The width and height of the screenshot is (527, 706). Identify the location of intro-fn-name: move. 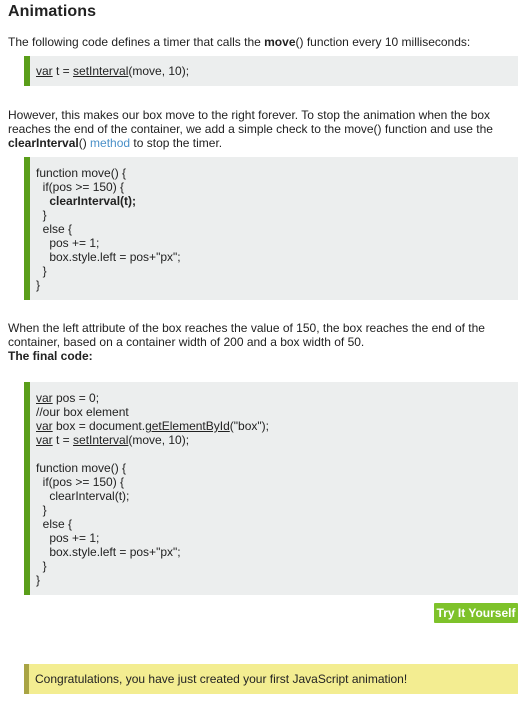
(280, 42).